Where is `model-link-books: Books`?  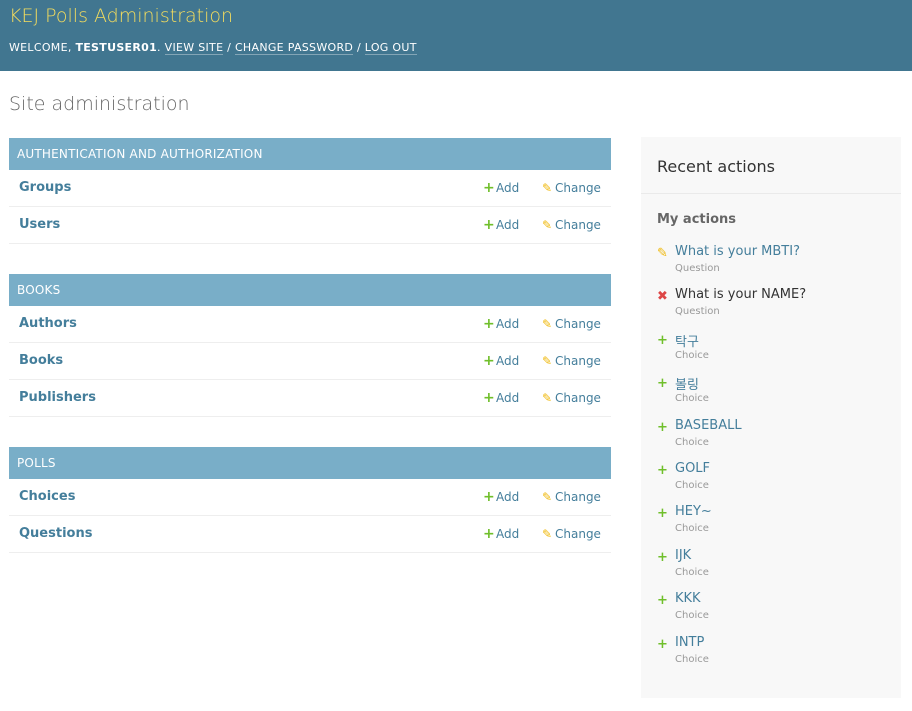
model-link-books: Books is located at coordinates (41, 360).